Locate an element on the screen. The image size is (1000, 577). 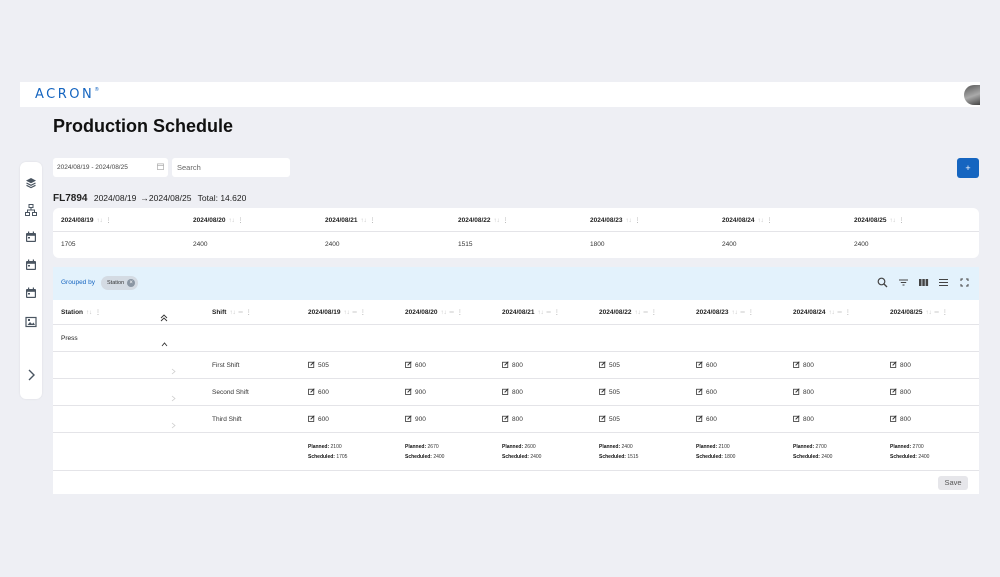
column-header-station: Station ↑↓ ⋮ is located at coordinates (81, 312).